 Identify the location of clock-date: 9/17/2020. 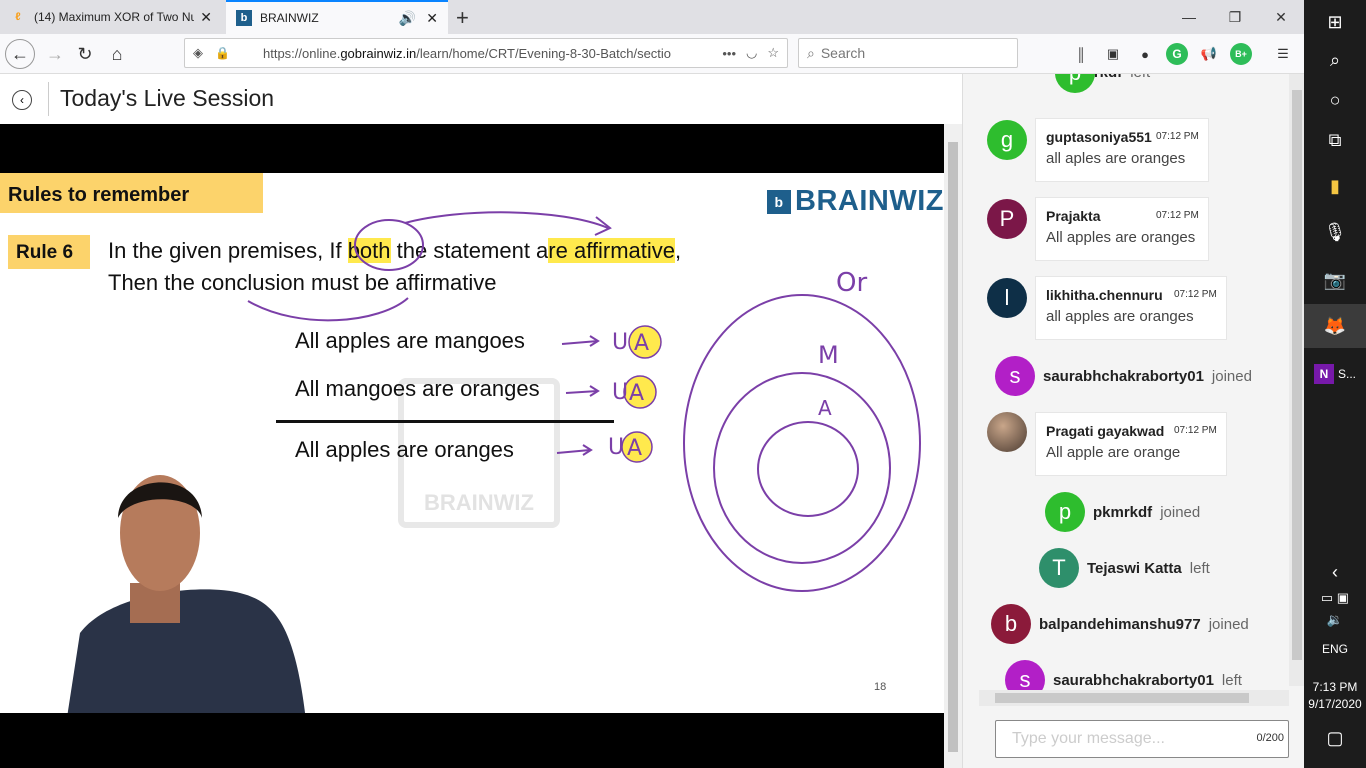
(1335, 704).